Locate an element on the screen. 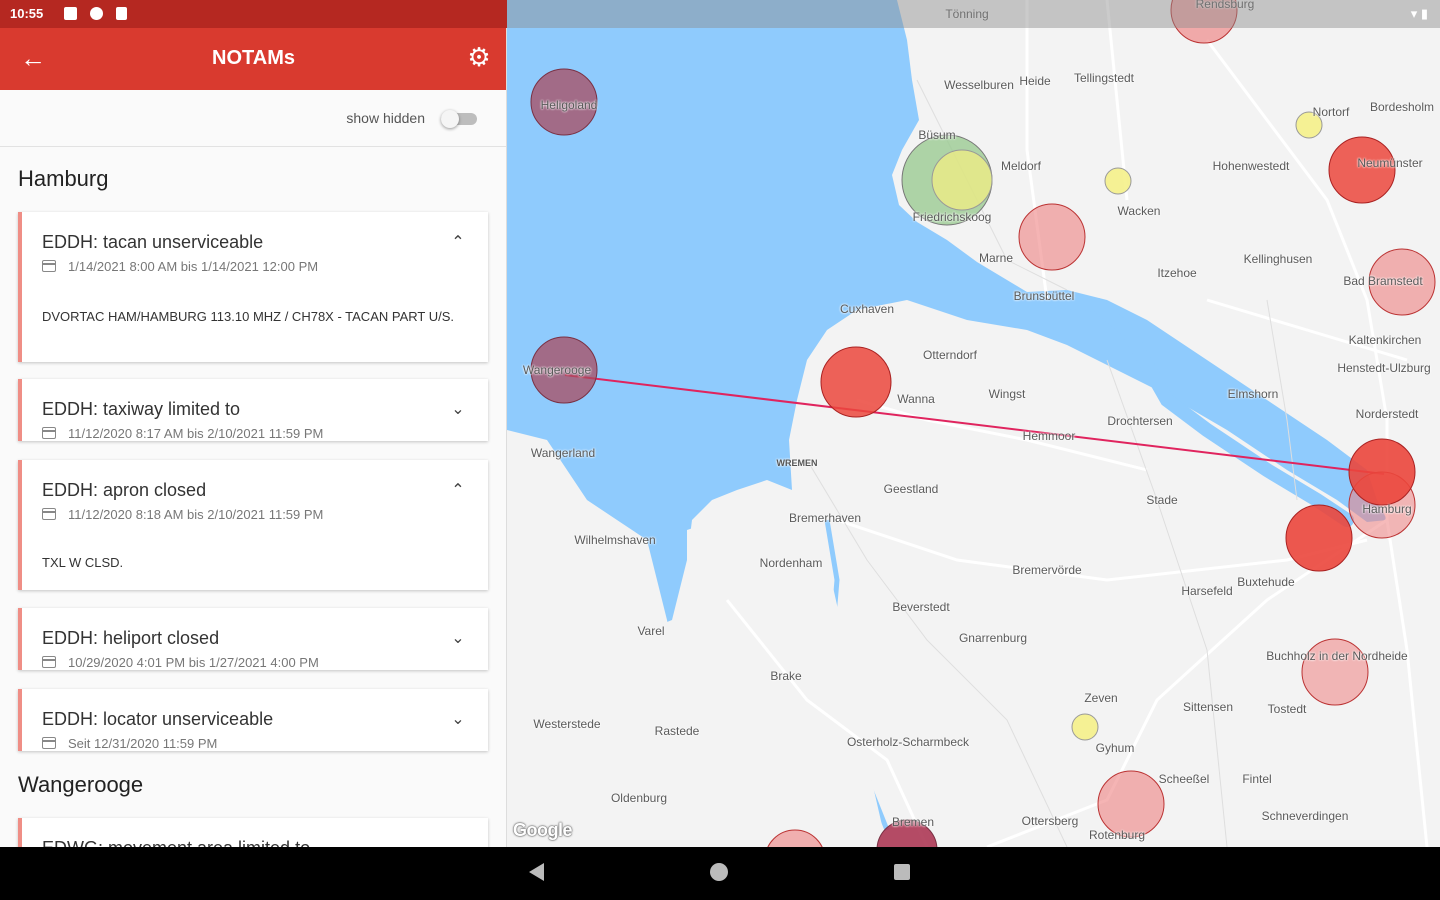 The image size is (1440, 900). map-place-label: Bordesholm is located at coordinates (1402, 107).